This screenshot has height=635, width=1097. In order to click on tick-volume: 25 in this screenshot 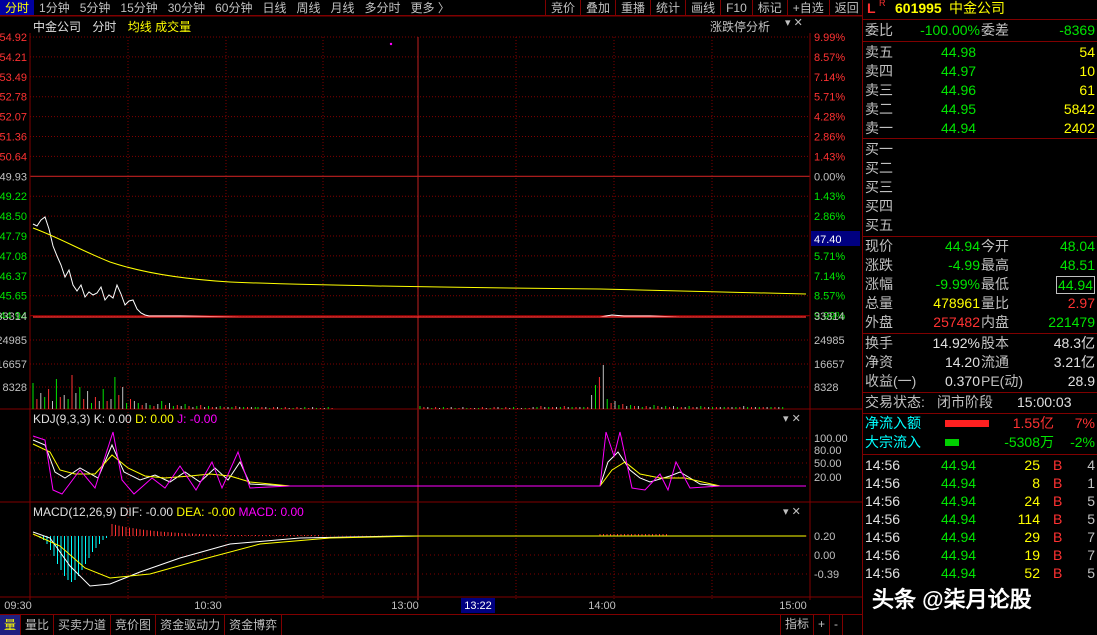, I will do `click(1032, 465)`.